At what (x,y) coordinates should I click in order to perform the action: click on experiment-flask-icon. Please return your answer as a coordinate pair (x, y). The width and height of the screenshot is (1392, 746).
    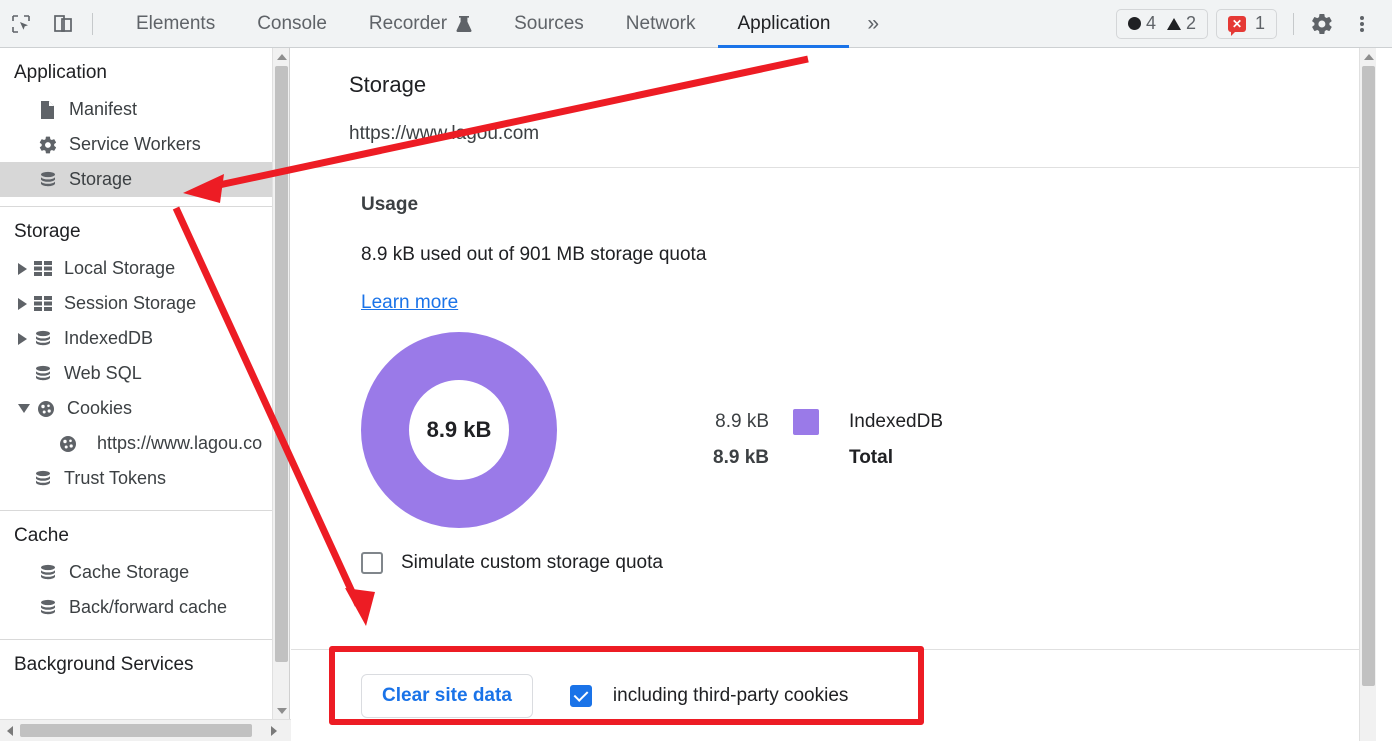
    Looking at the image, I should click on (464, 24).